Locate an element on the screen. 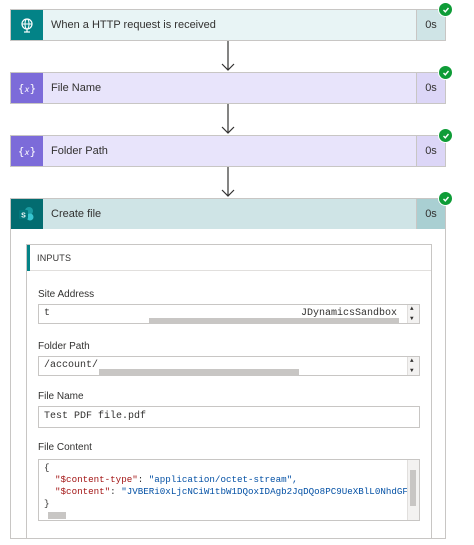 This screenshot has width=474, height=545. folder-path-field: /account/ ▲ ▼ is located at coordinates (229, 366).